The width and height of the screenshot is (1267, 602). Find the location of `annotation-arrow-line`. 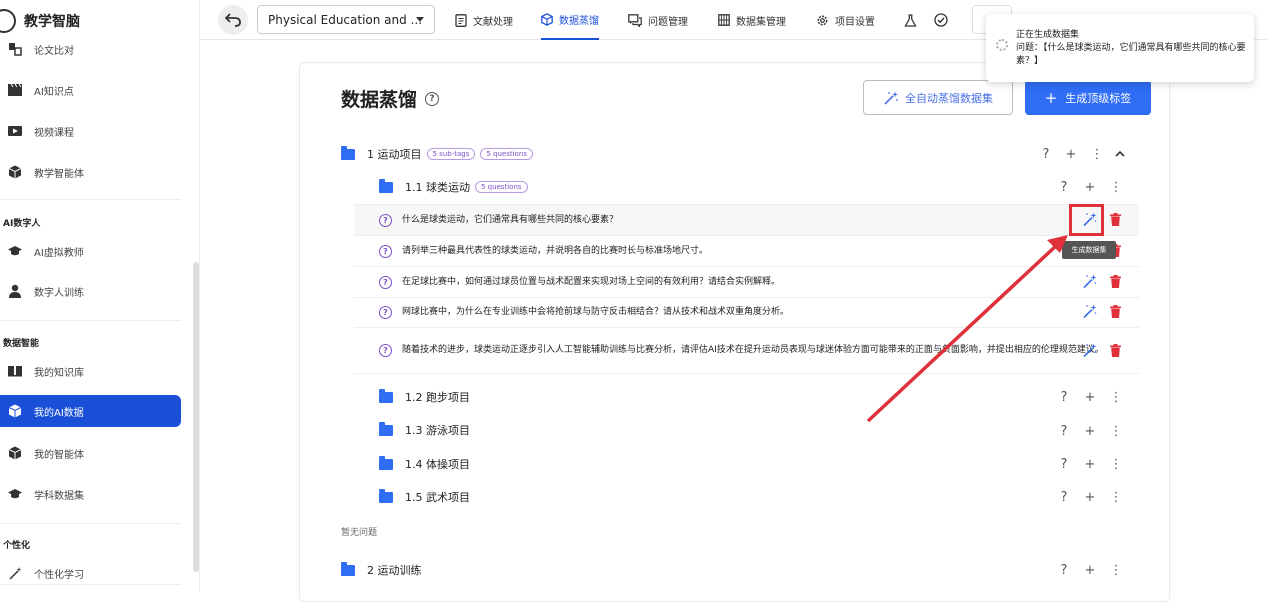

annotation-arrow-line is located at coordinates (963, 332).